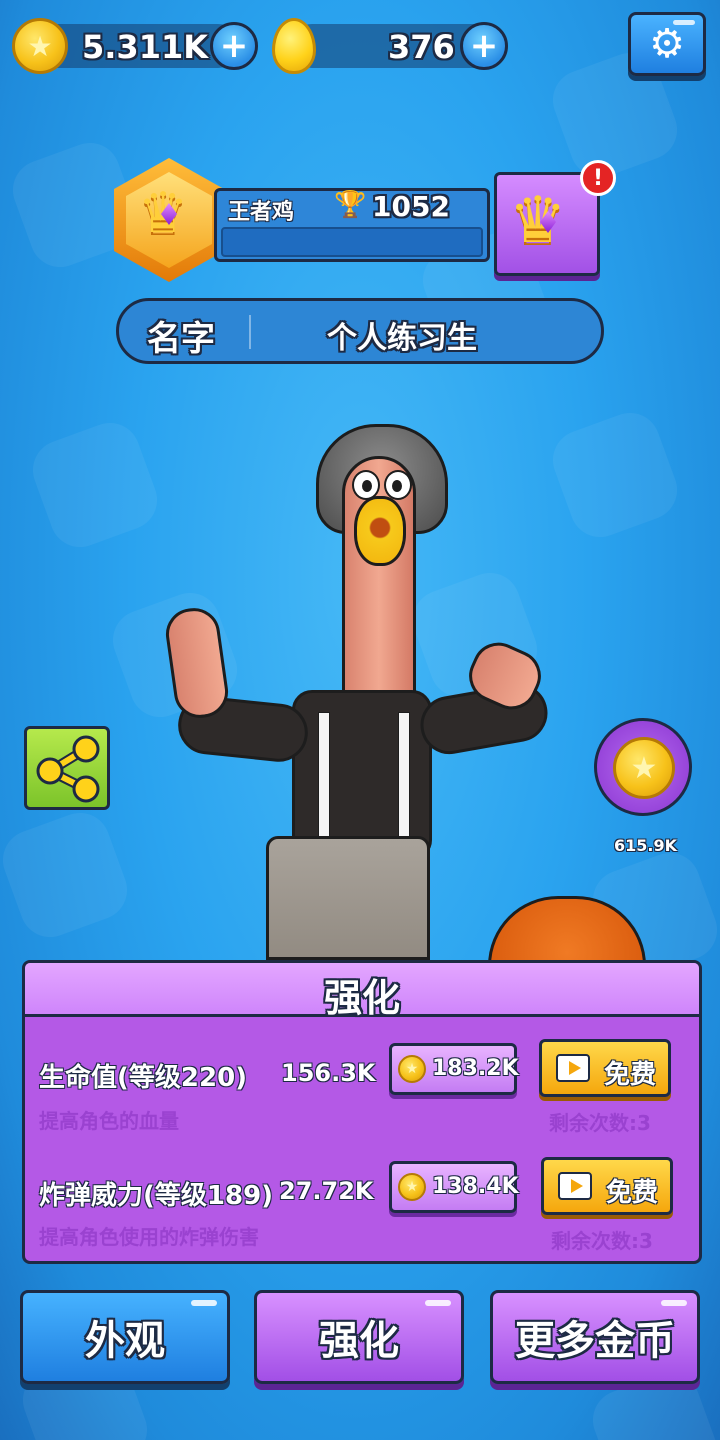 The width and height of the screenshot is (720, 1440). I want to click on name-bar: 名字 个人练习生, so click(360, 331).